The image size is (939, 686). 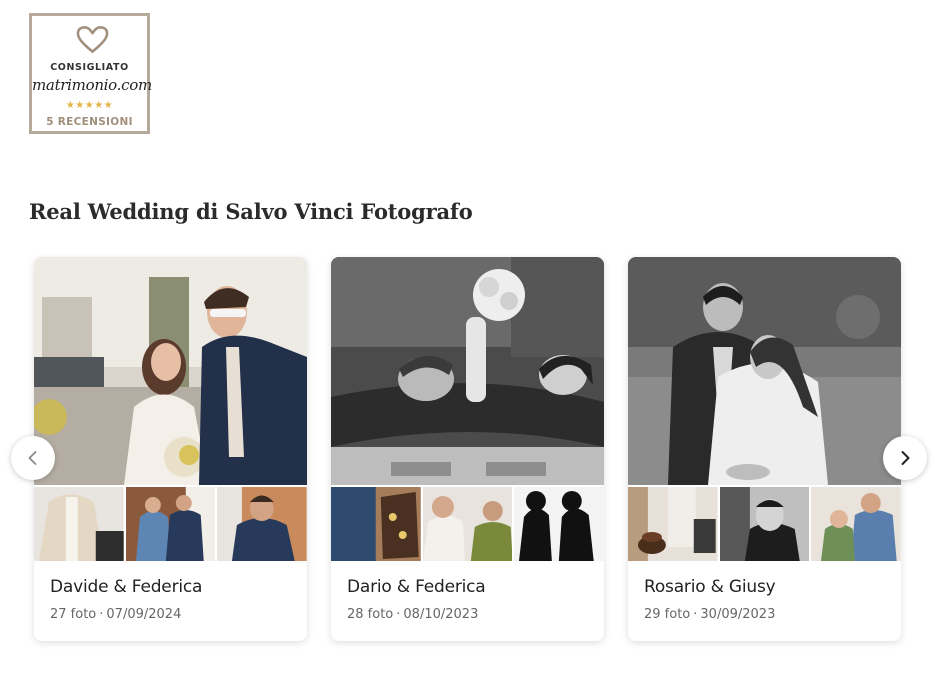 I want to click on badge-brand-logo: matrimonio.com, so click(x=92, y=85).